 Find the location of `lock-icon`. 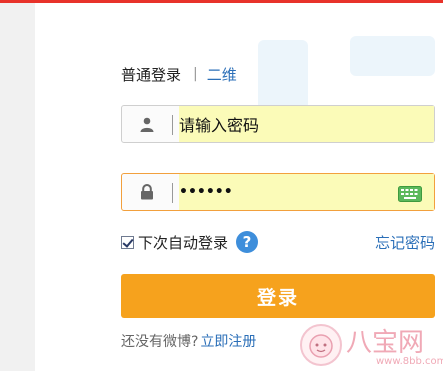

lock-icon is located at coordinates (147, 192).